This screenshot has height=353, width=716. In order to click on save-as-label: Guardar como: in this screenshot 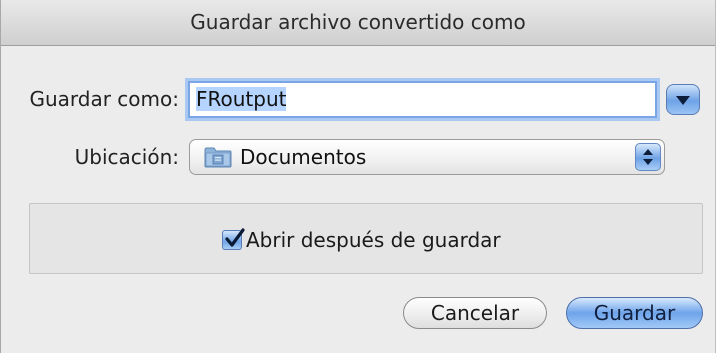, I will do `click(104, 99)`.